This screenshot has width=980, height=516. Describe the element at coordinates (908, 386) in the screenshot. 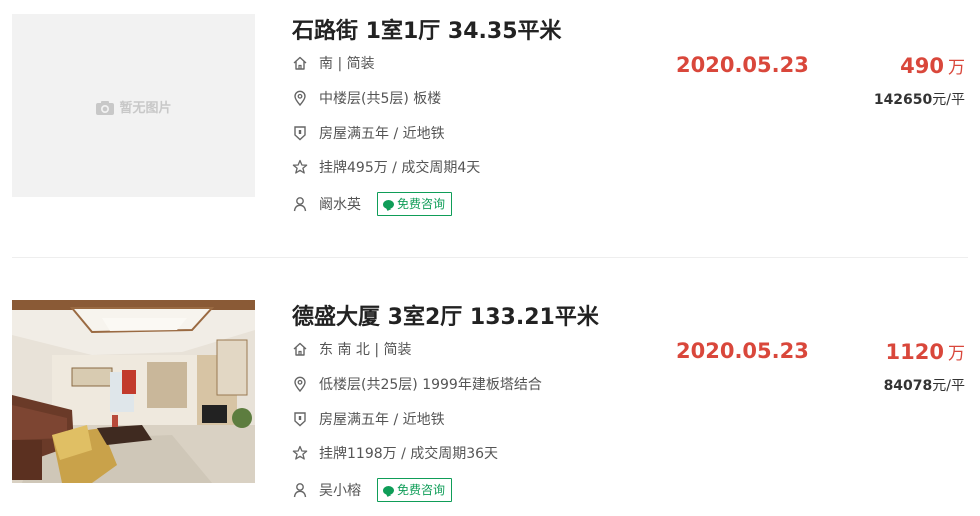

I see `unit-price-value: 84078` at that location.